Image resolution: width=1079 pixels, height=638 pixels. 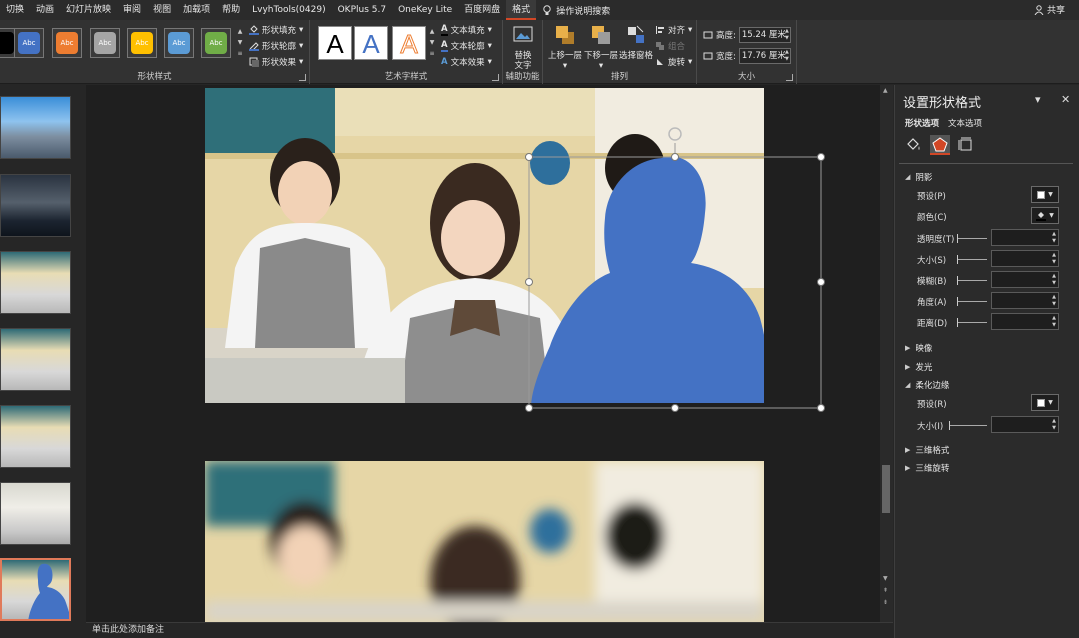 What do you see at coordinates (1045, 194) in the screenshot?
I see `shadow-preset-dropdown: ▼` at bounding box center [1045, 194].